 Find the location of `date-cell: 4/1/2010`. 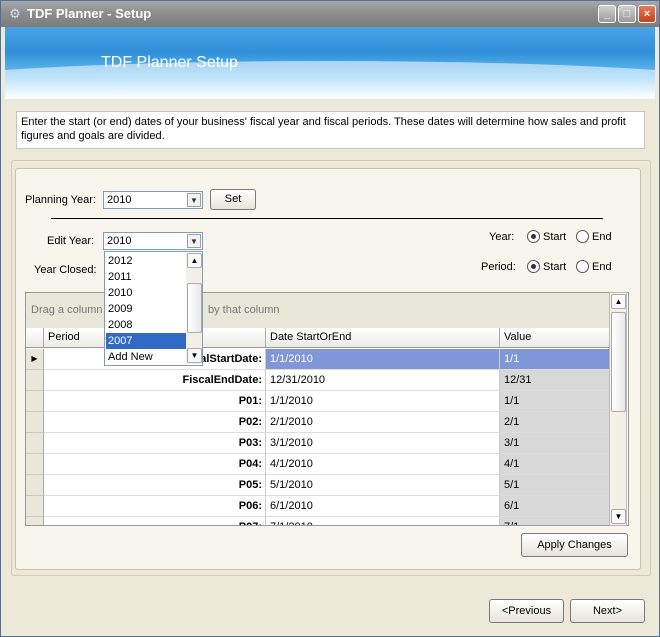

date-cell: 4/1/2010 is located at coordinates (383, 464).